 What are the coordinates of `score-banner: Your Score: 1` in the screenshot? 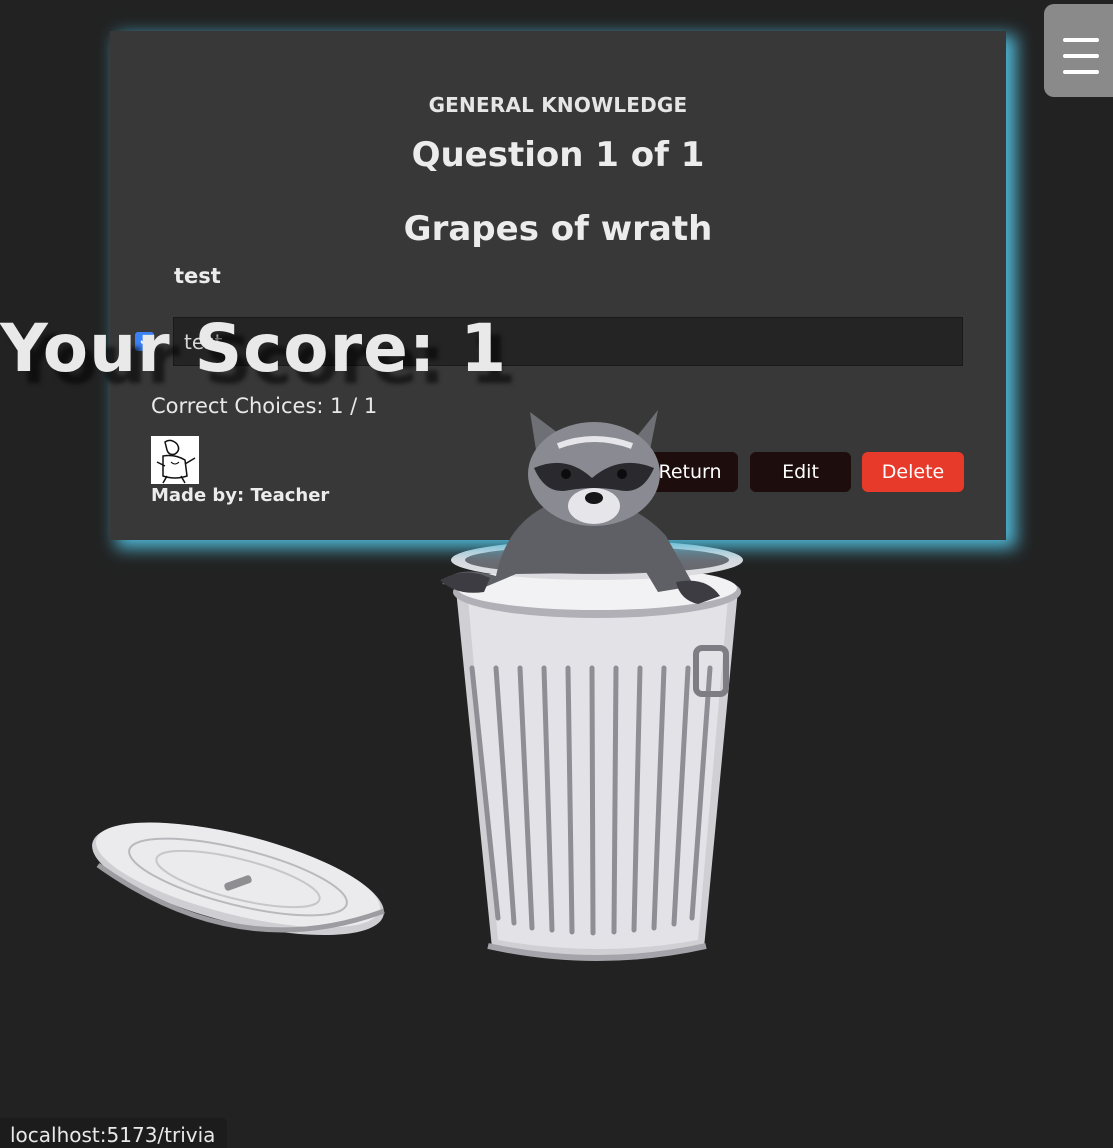 It's located at (254, 348).